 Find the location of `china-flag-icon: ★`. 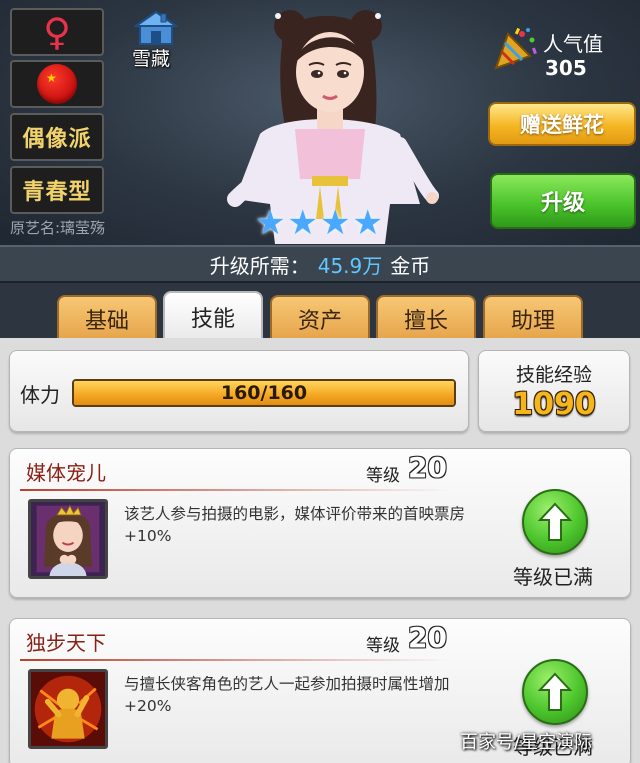

china-flag-icon: ★ is located at coordinates (57, 84).